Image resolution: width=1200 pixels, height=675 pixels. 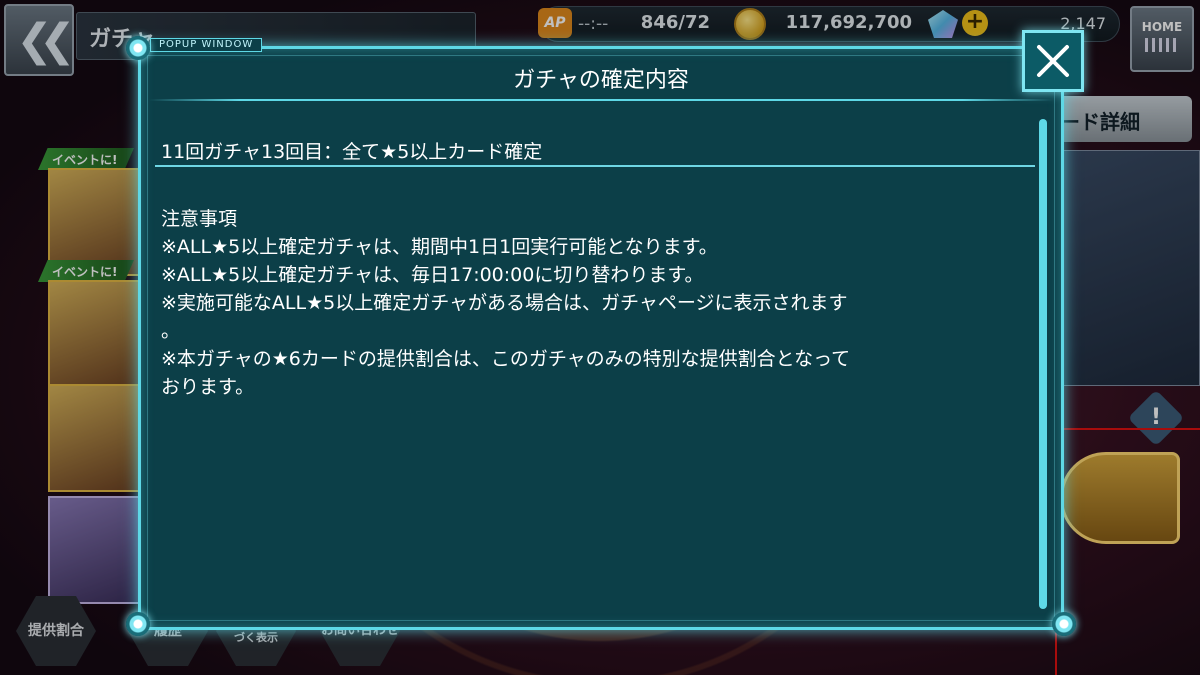 What do you see at coordinates (504, 303) in the screenshot?
I see `note-line: ※実施可能なALL★5以上確定ガチャがある場合は、ガチャページに表示されます` at bounding box center [504, 303].